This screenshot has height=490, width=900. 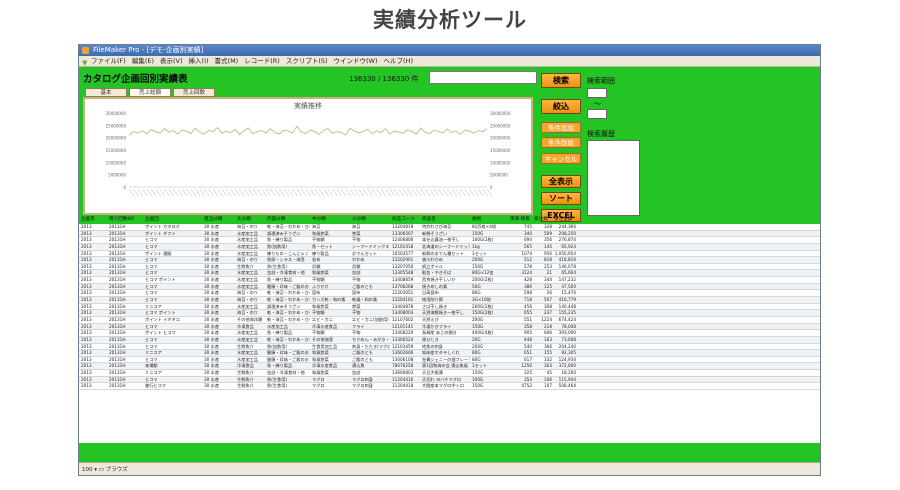 What do you see at coordinates (398, 61) in the screenshot?
I see `menu-help: ヘルプ(H)` at bounding box center [398, 61].